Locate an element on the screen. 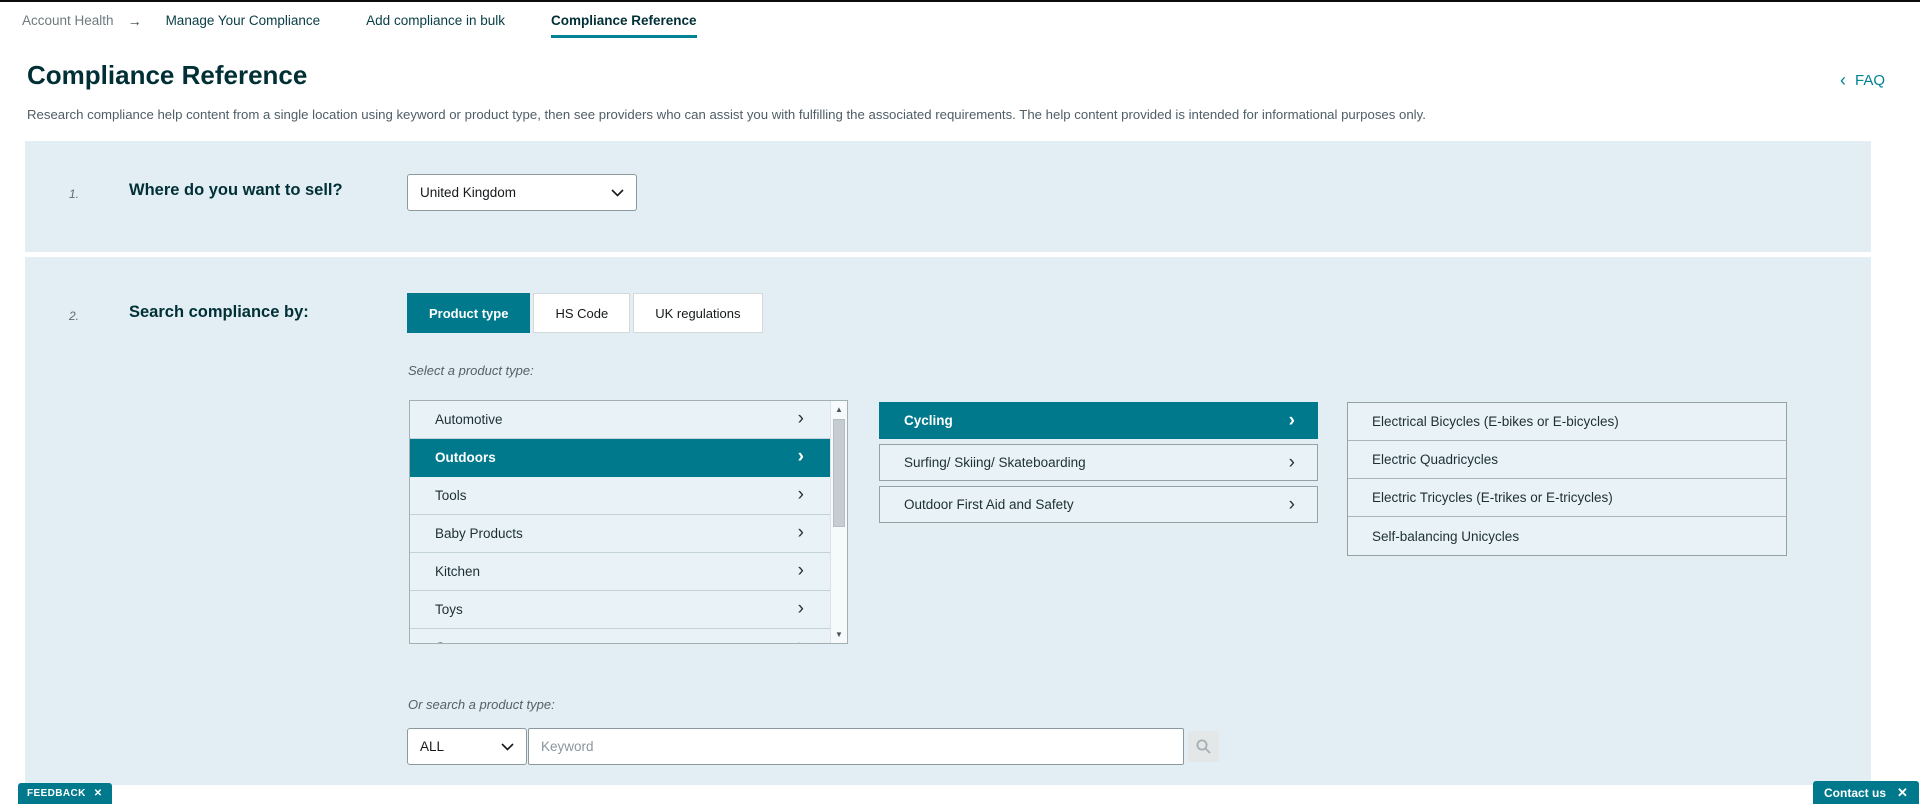  step-1-number: 1. is located at coordinates (74, 194).